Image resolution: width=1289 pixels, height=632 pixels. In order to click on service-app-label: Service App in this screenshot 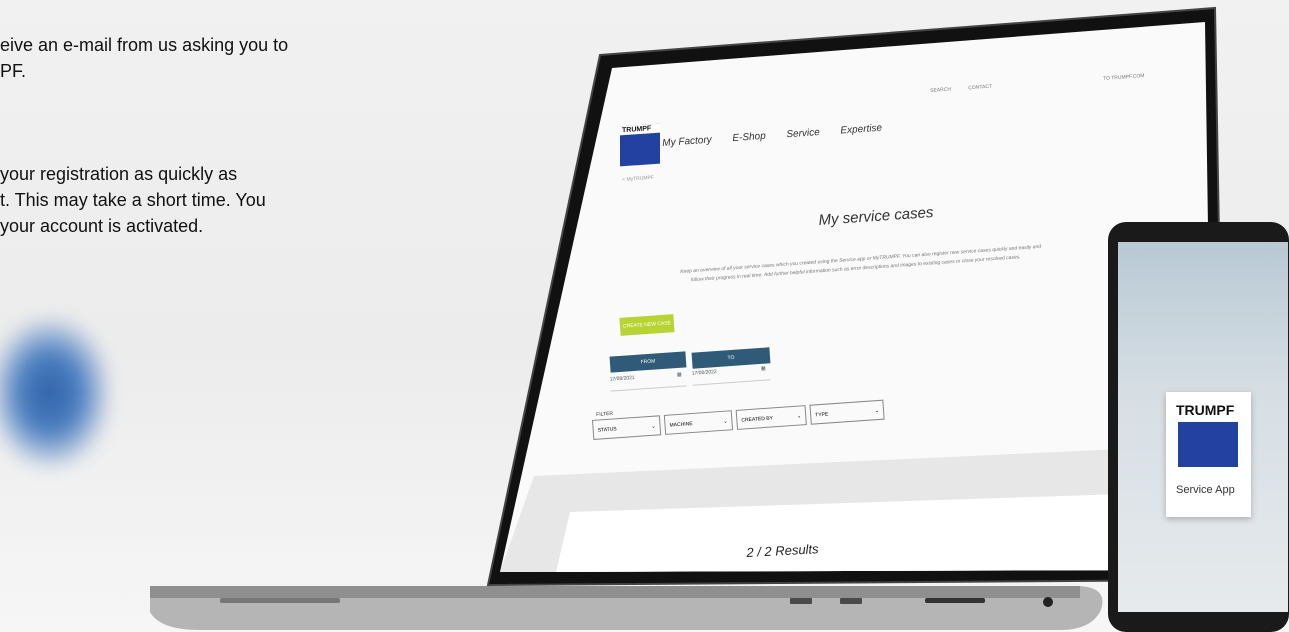, I will do `click(1205, 490)`.